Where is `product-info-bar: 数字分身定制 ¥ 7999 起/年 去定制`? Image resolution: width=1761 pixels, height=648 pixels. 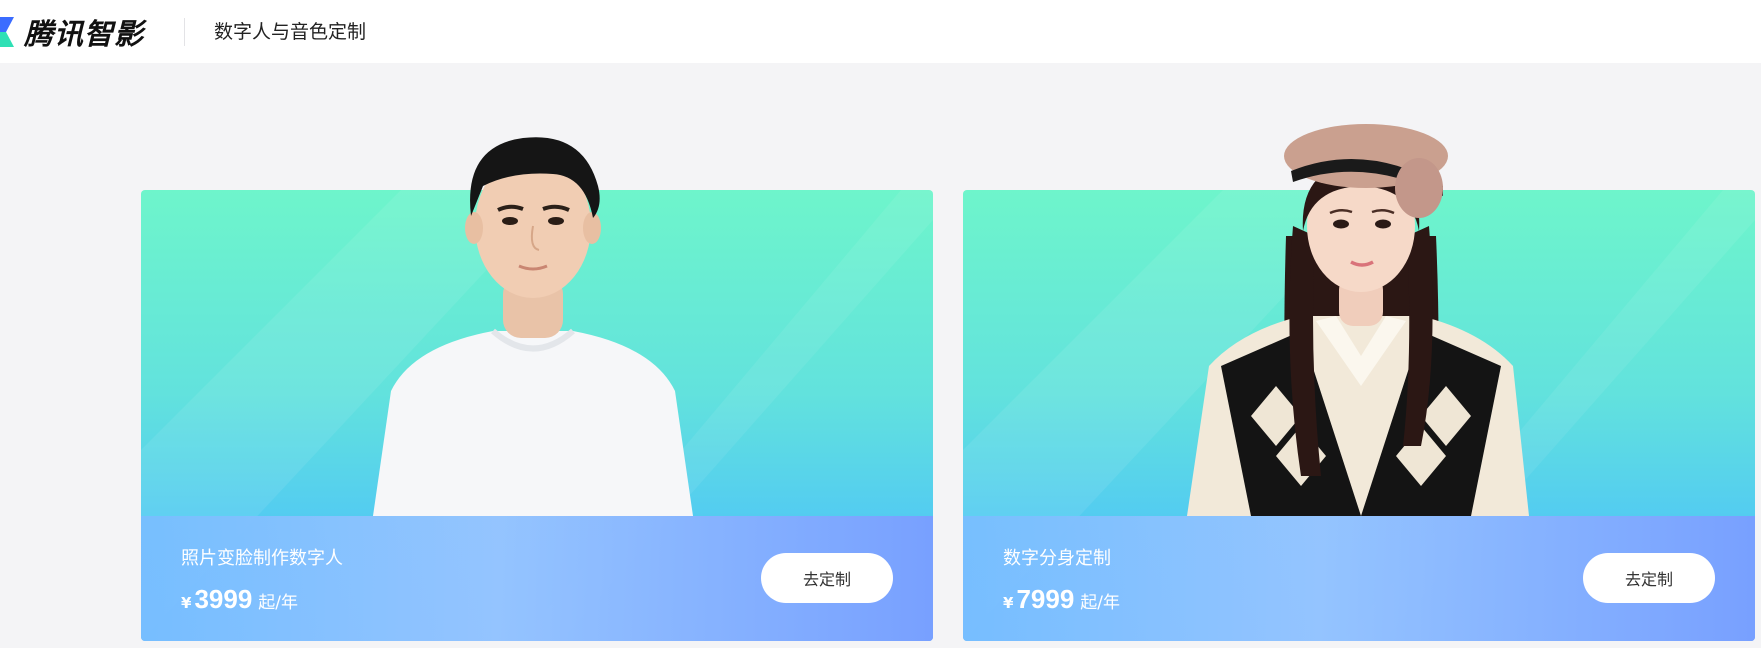
product-info-bar: 数字分身定制 ¥ 7999 起/年 去定制 is located at coordinates (1359, 578).